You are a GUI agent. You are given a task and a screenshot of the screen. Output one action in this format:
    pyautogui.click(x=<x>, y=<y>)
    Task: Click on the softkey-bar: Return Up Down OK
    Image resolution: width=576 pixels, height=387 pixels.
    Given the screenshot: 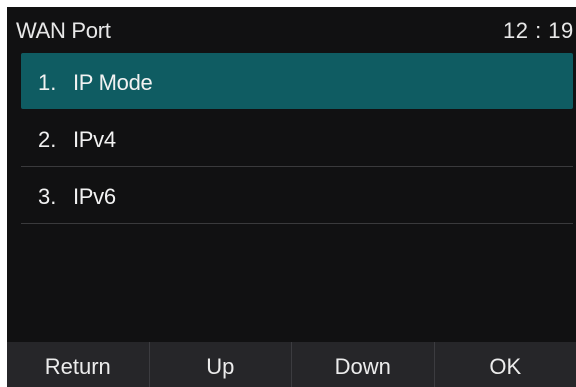 What is the action you would take?
    pyautogui.click(x=291, y=364)
    